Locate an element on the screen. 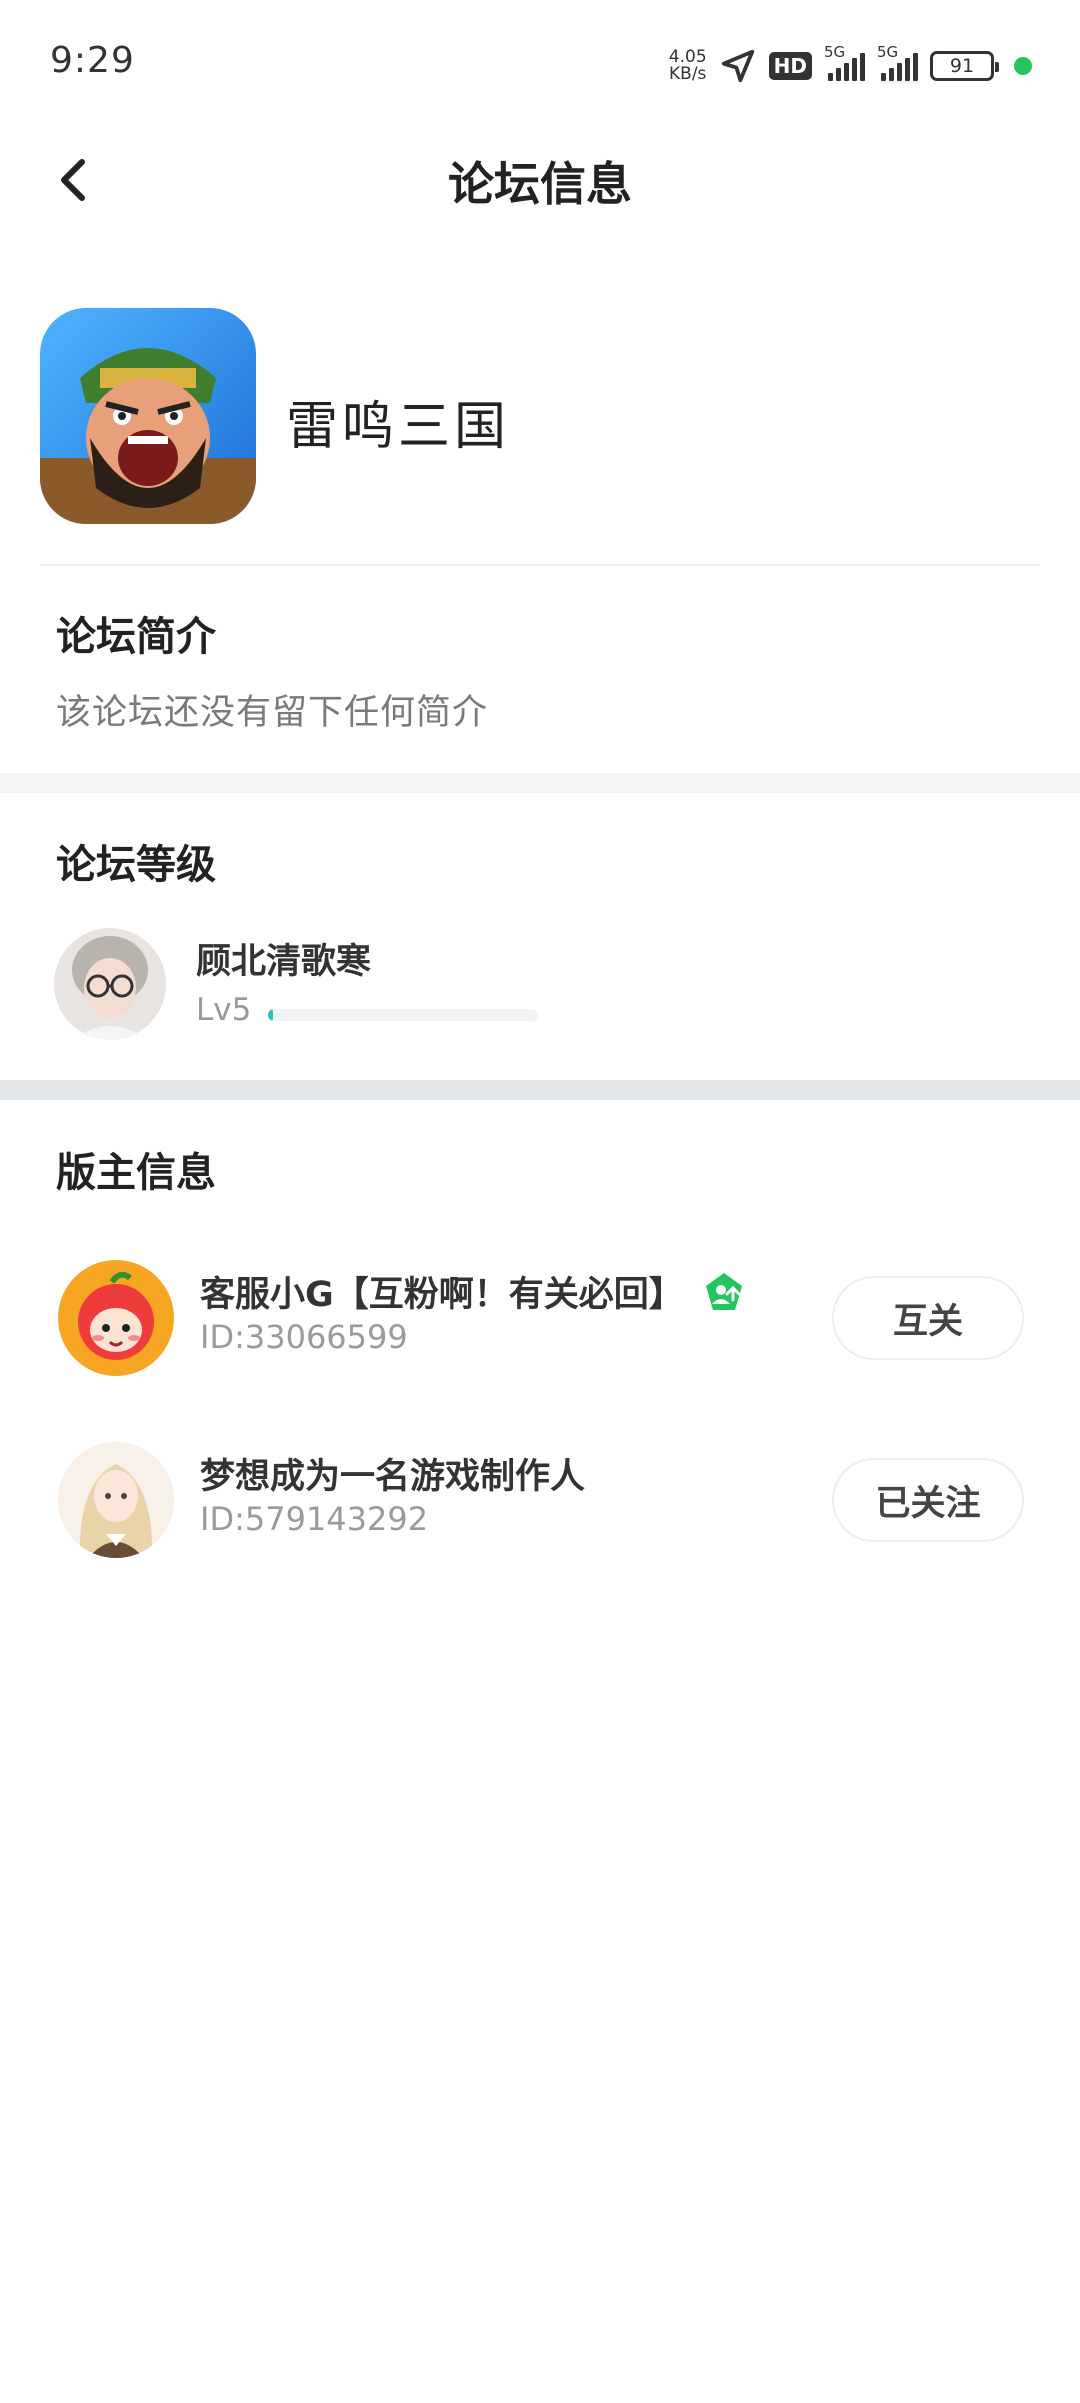  forum-game-icon is located at coordinates (148, 416).